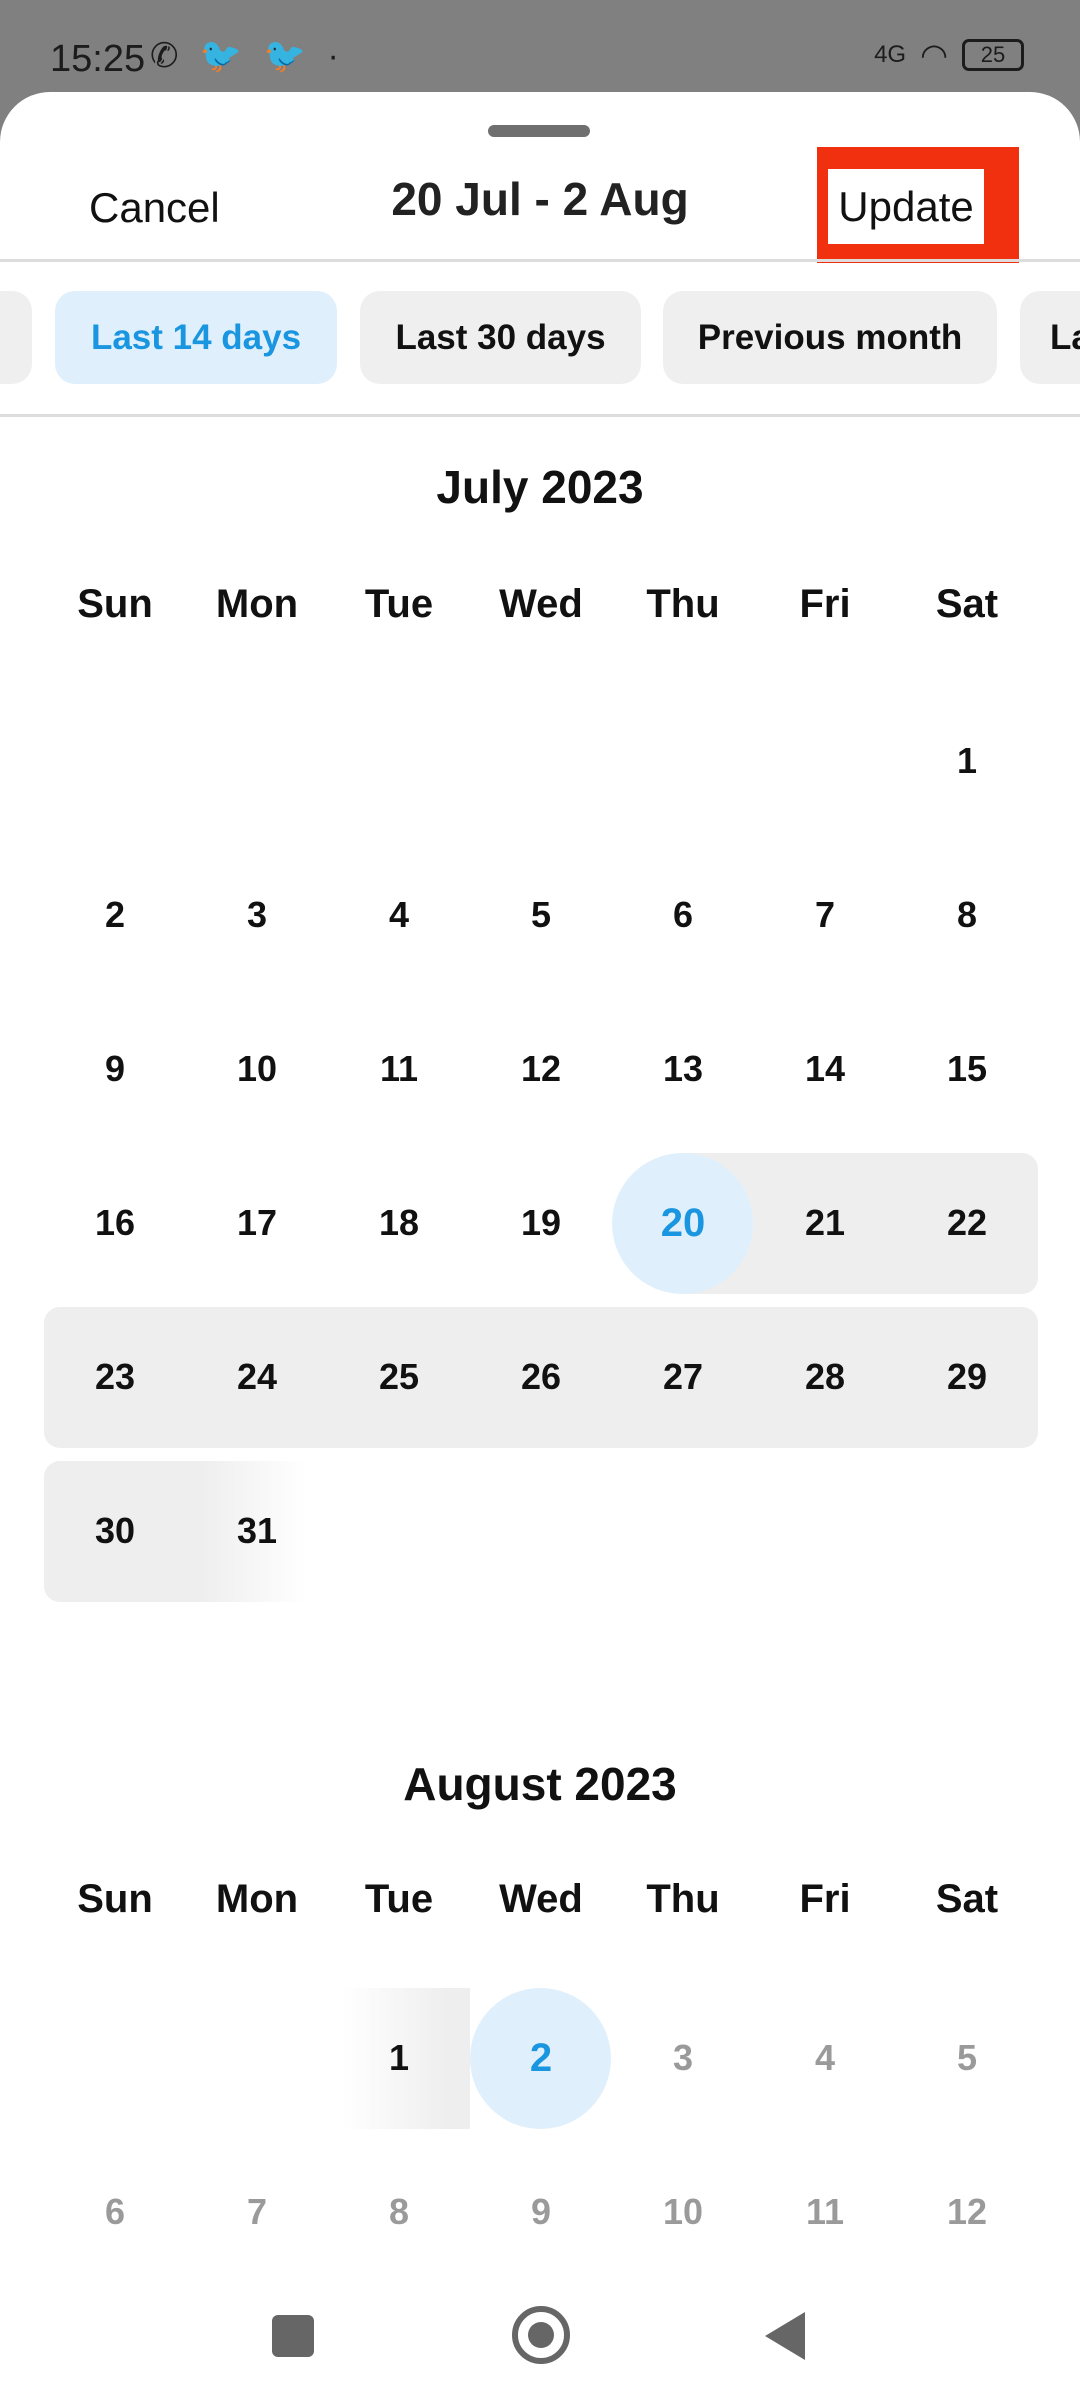 This screenshot has height=2400, width=1080. Describe the element at coordinates (115, 915) in the screenshot. I see `day-cell: 2` at that location.